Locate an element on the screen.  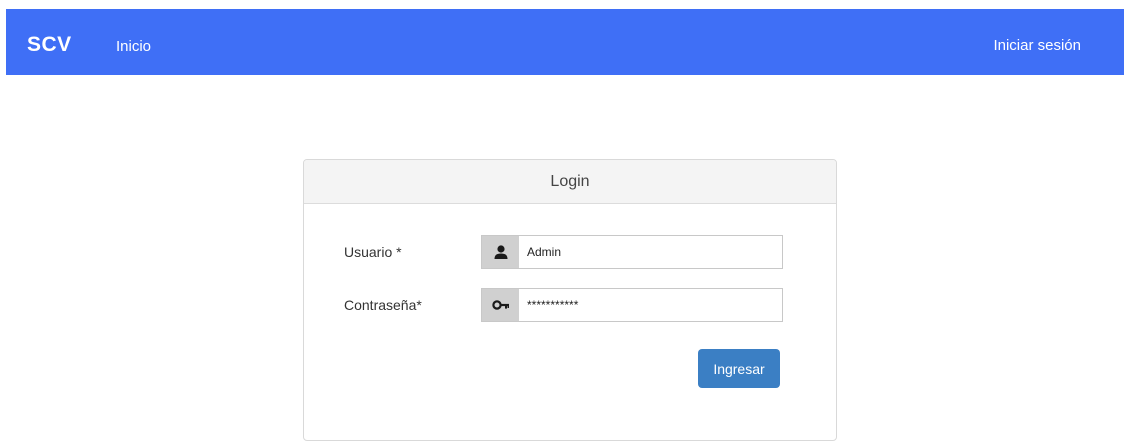
password-input-group is located at coordinates (632, 305).